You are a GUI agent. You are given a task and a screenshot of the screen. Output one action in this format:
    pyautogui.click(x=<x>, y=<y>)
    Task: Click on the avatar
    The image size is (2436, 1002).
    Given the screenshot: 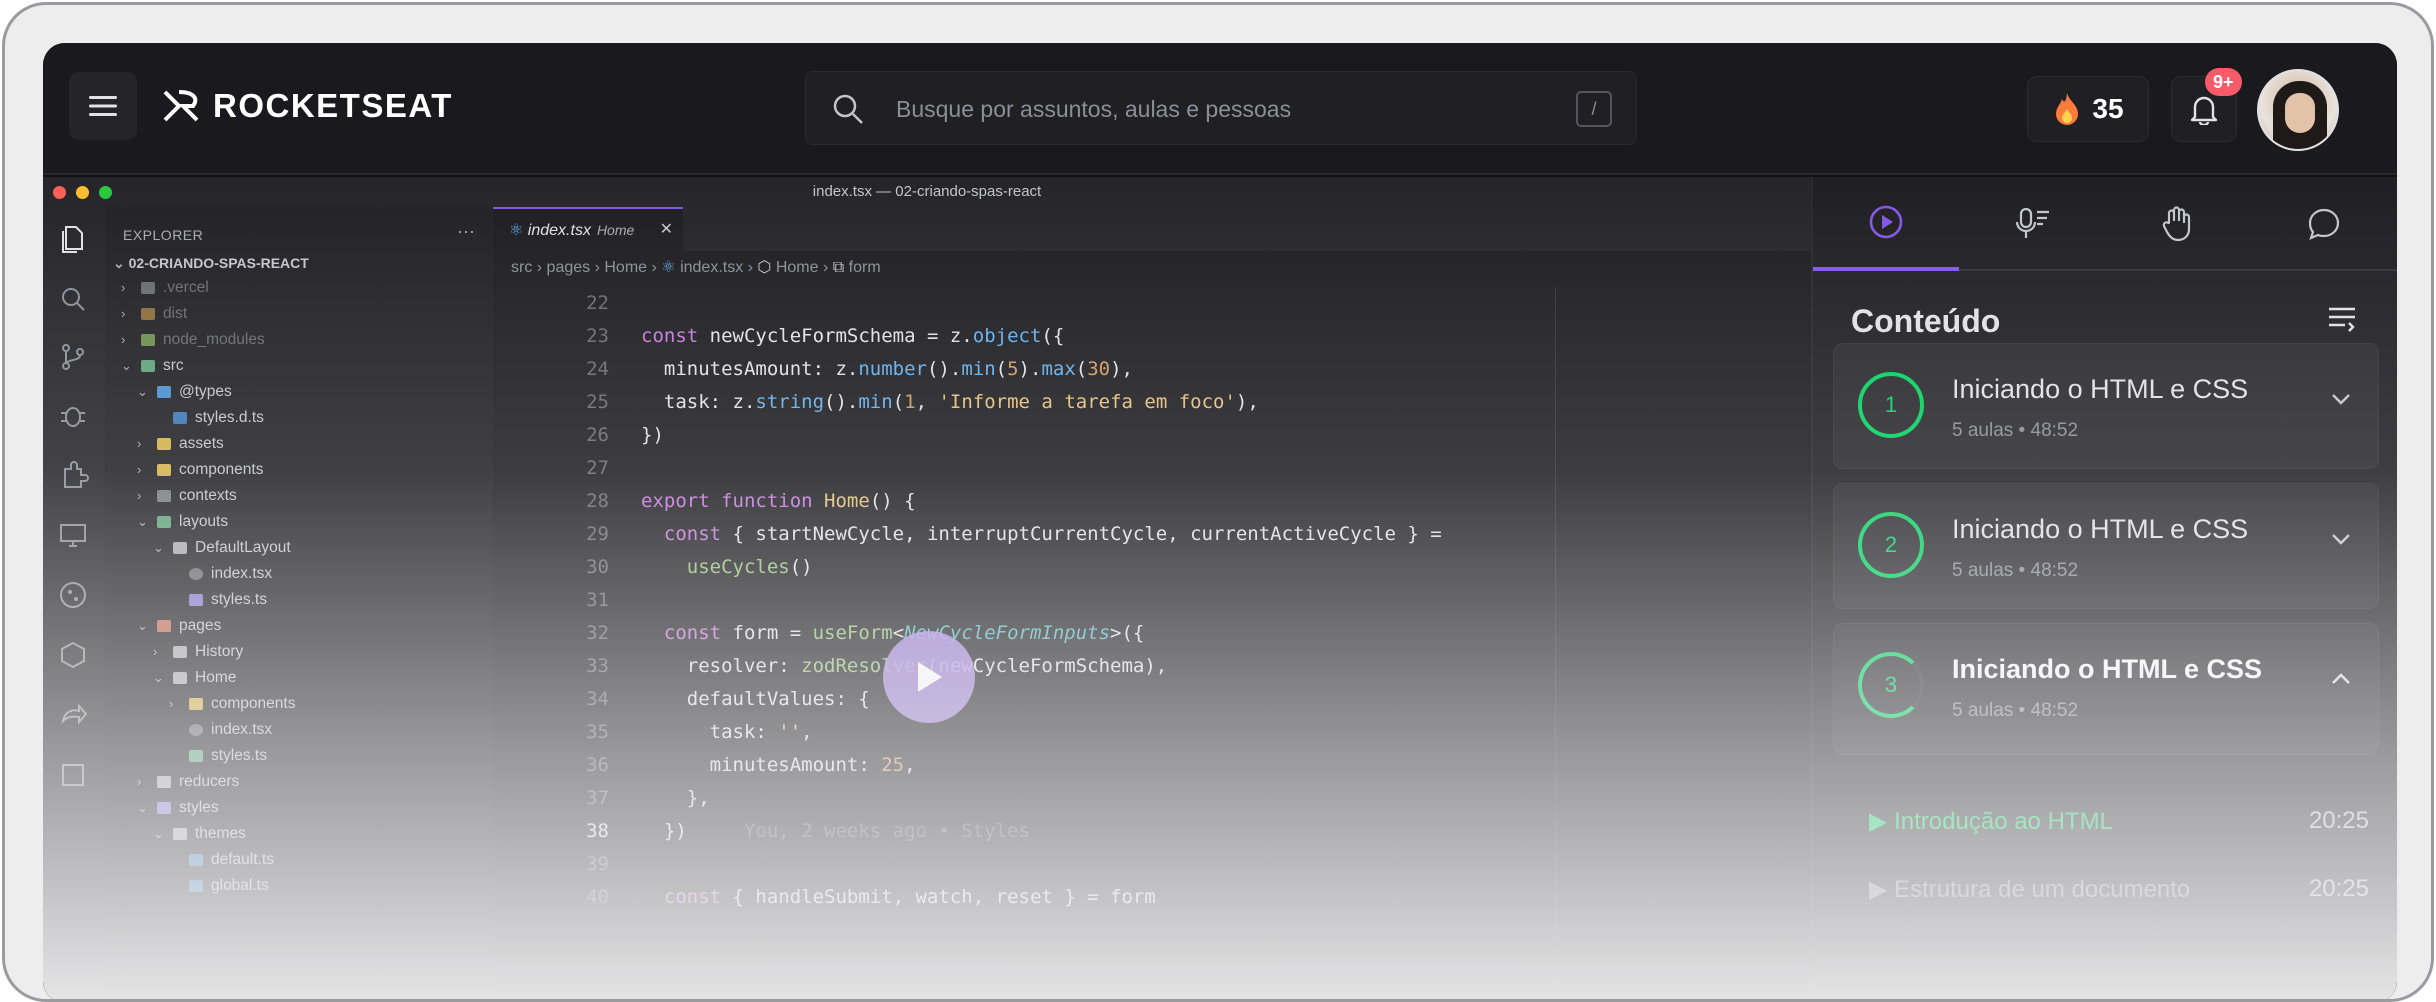 What is the action you would take?
    pyautogui.click(x=2298, y=110)
    